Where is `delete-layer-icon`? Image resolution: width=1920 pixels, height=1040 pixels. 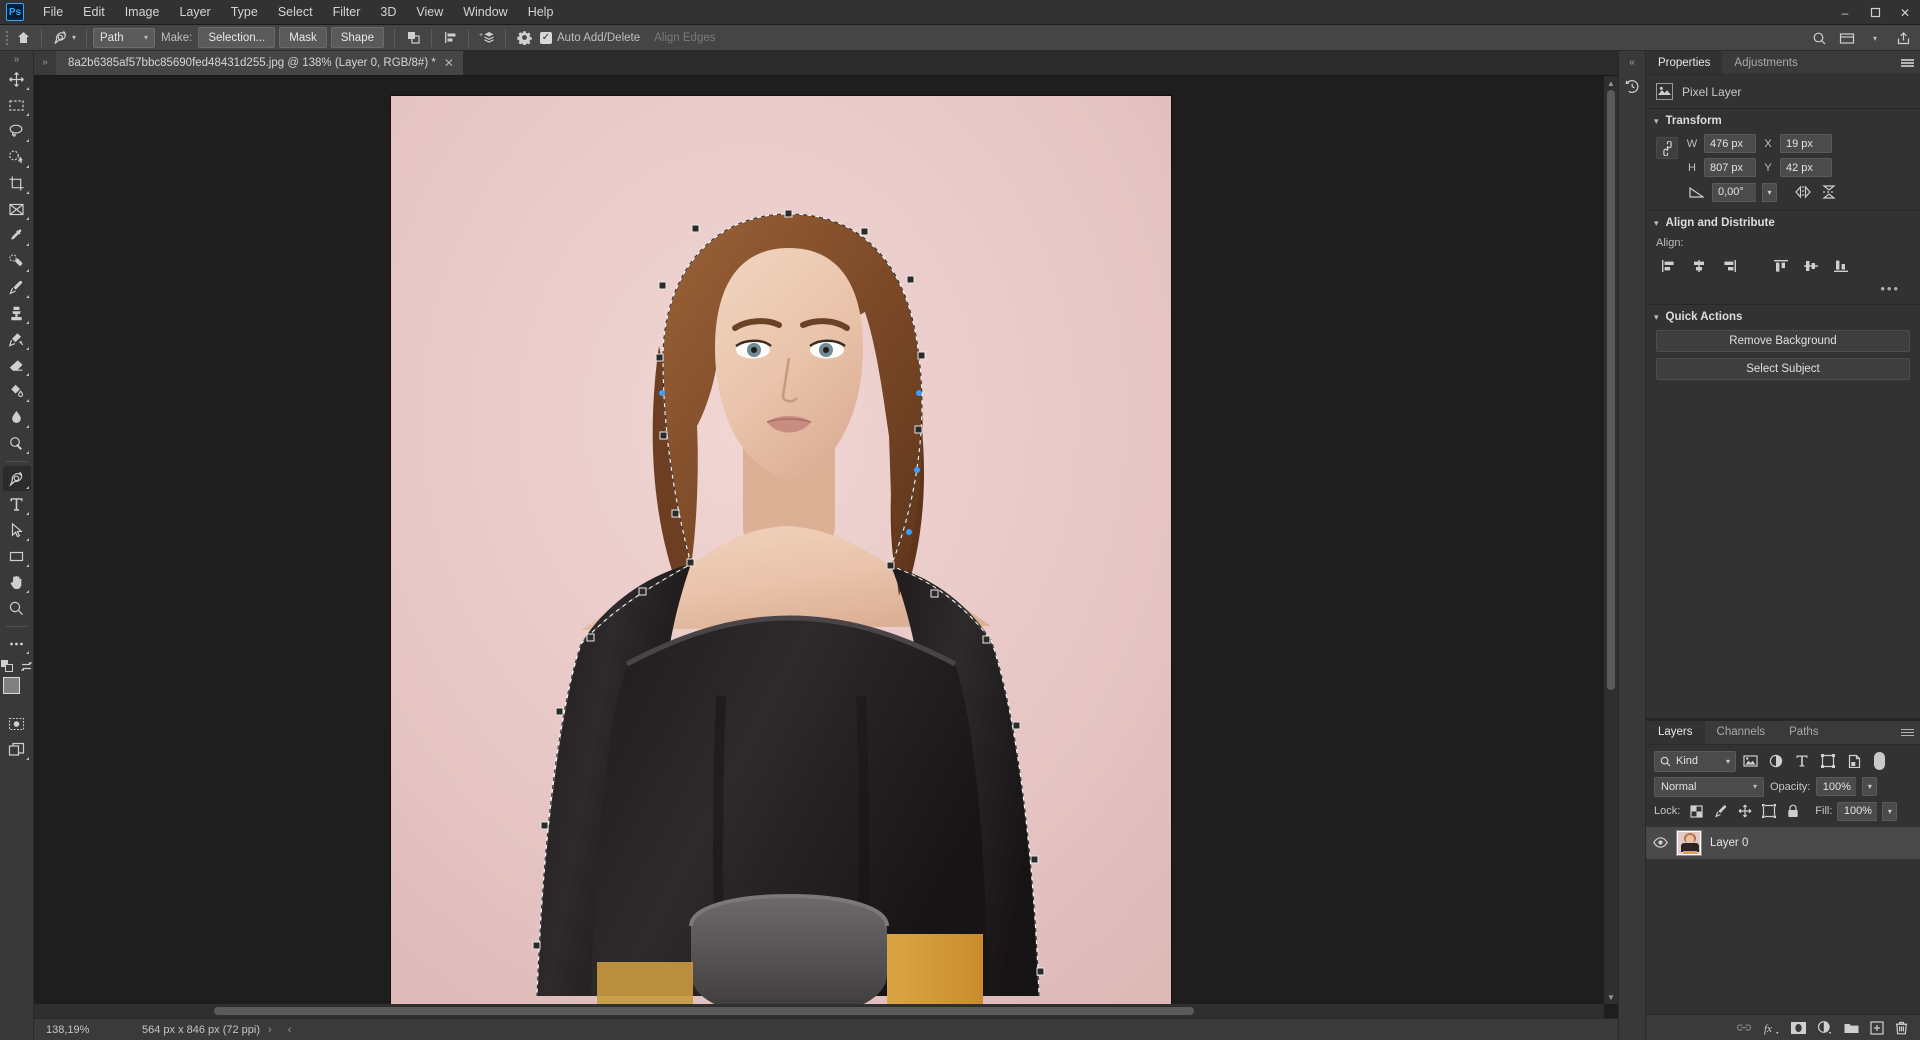 delete-layer-icon is located at coordinates (1901, 1028).